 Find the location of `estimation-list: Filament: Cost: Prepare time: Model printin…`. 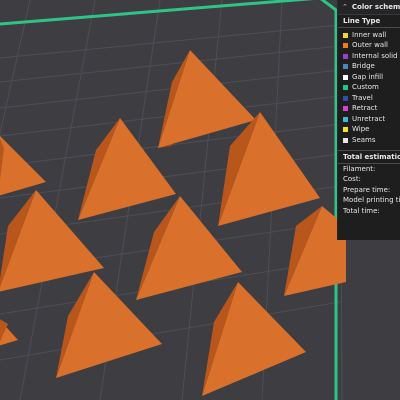

estimation-list: Filament: Cost: Prepare time: Model printin… is located at coordinates (369, 190).